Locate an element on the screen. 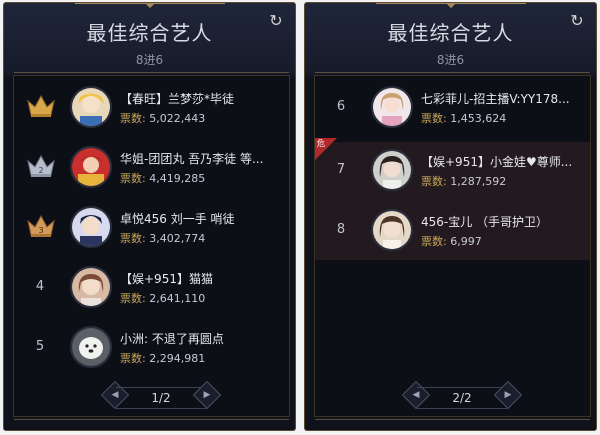 This screenshot has width=600, height=435. artist-name: 小洲: 不退了再圆点 is located at coordinates (172, 339).